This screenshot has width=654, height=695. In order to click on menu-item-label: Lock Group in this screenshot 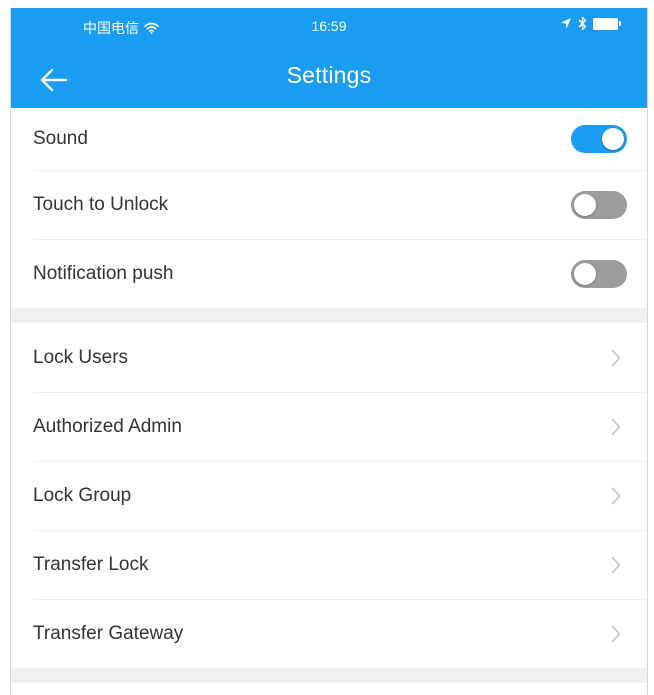, I will do `click(82, 495)`.